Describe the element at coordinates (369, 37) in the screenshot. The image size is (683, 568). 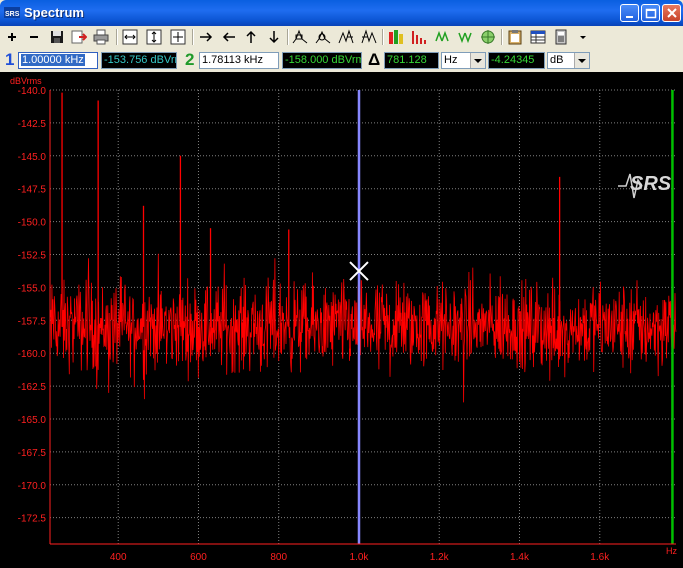
I see `peak-prev-icon` at that location.